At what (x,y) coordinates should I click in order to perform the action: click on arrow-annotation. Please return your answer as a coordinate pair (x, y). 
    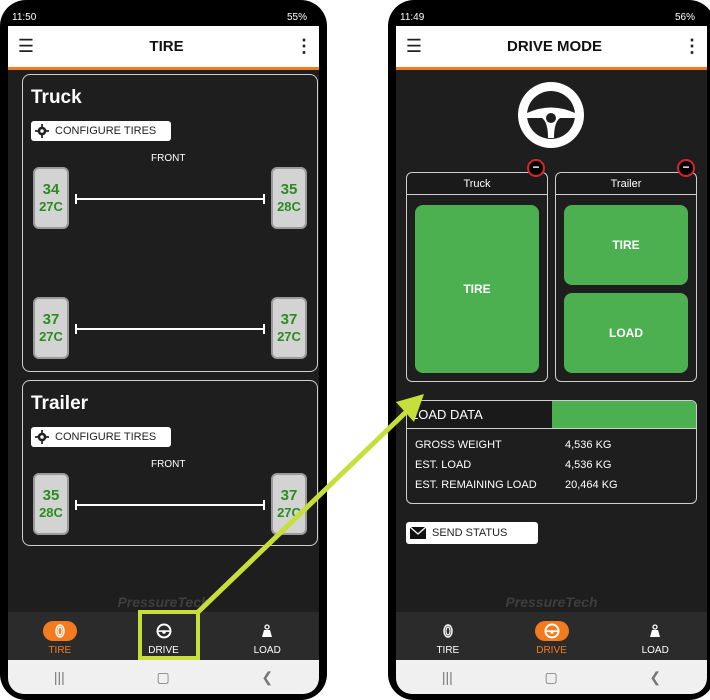
    Looking at the image, I should click on (309, 505).